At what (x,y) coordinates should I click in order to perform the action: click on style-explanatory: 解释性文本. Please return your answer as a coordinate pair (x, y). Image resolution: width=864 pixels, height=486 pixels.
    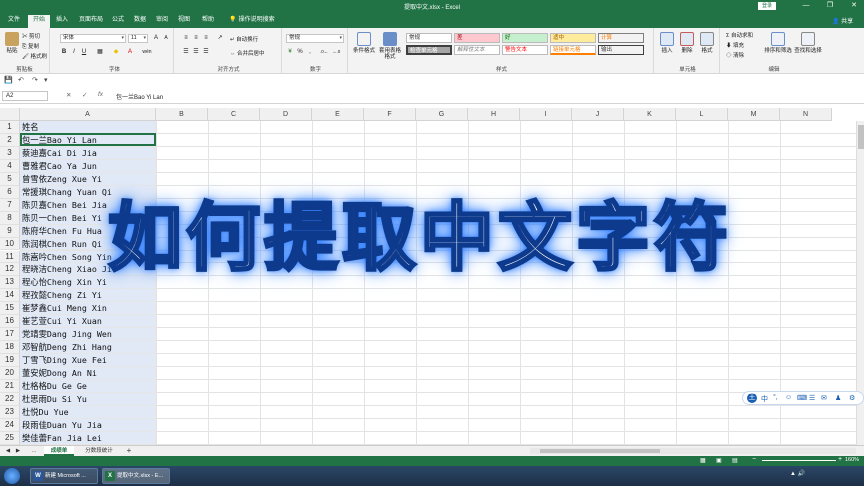
    Looking at the image, I should click on (477, 50).